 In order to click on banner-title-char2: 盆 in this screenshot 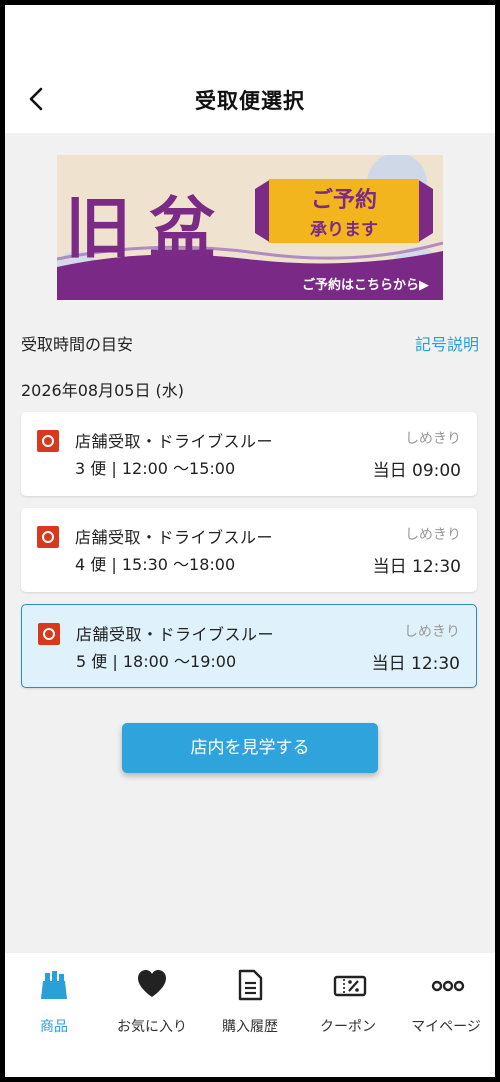, I will do `click(182, 228)`.